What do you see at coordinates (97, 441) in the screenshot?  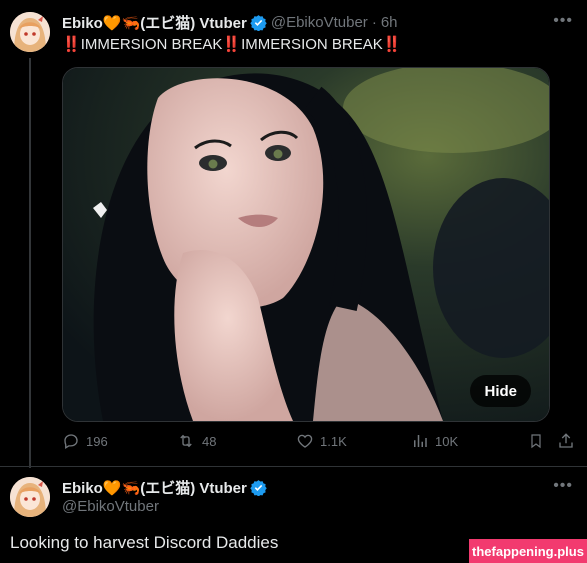 I see `reply-count: 196` at bounding box center [97, 441].